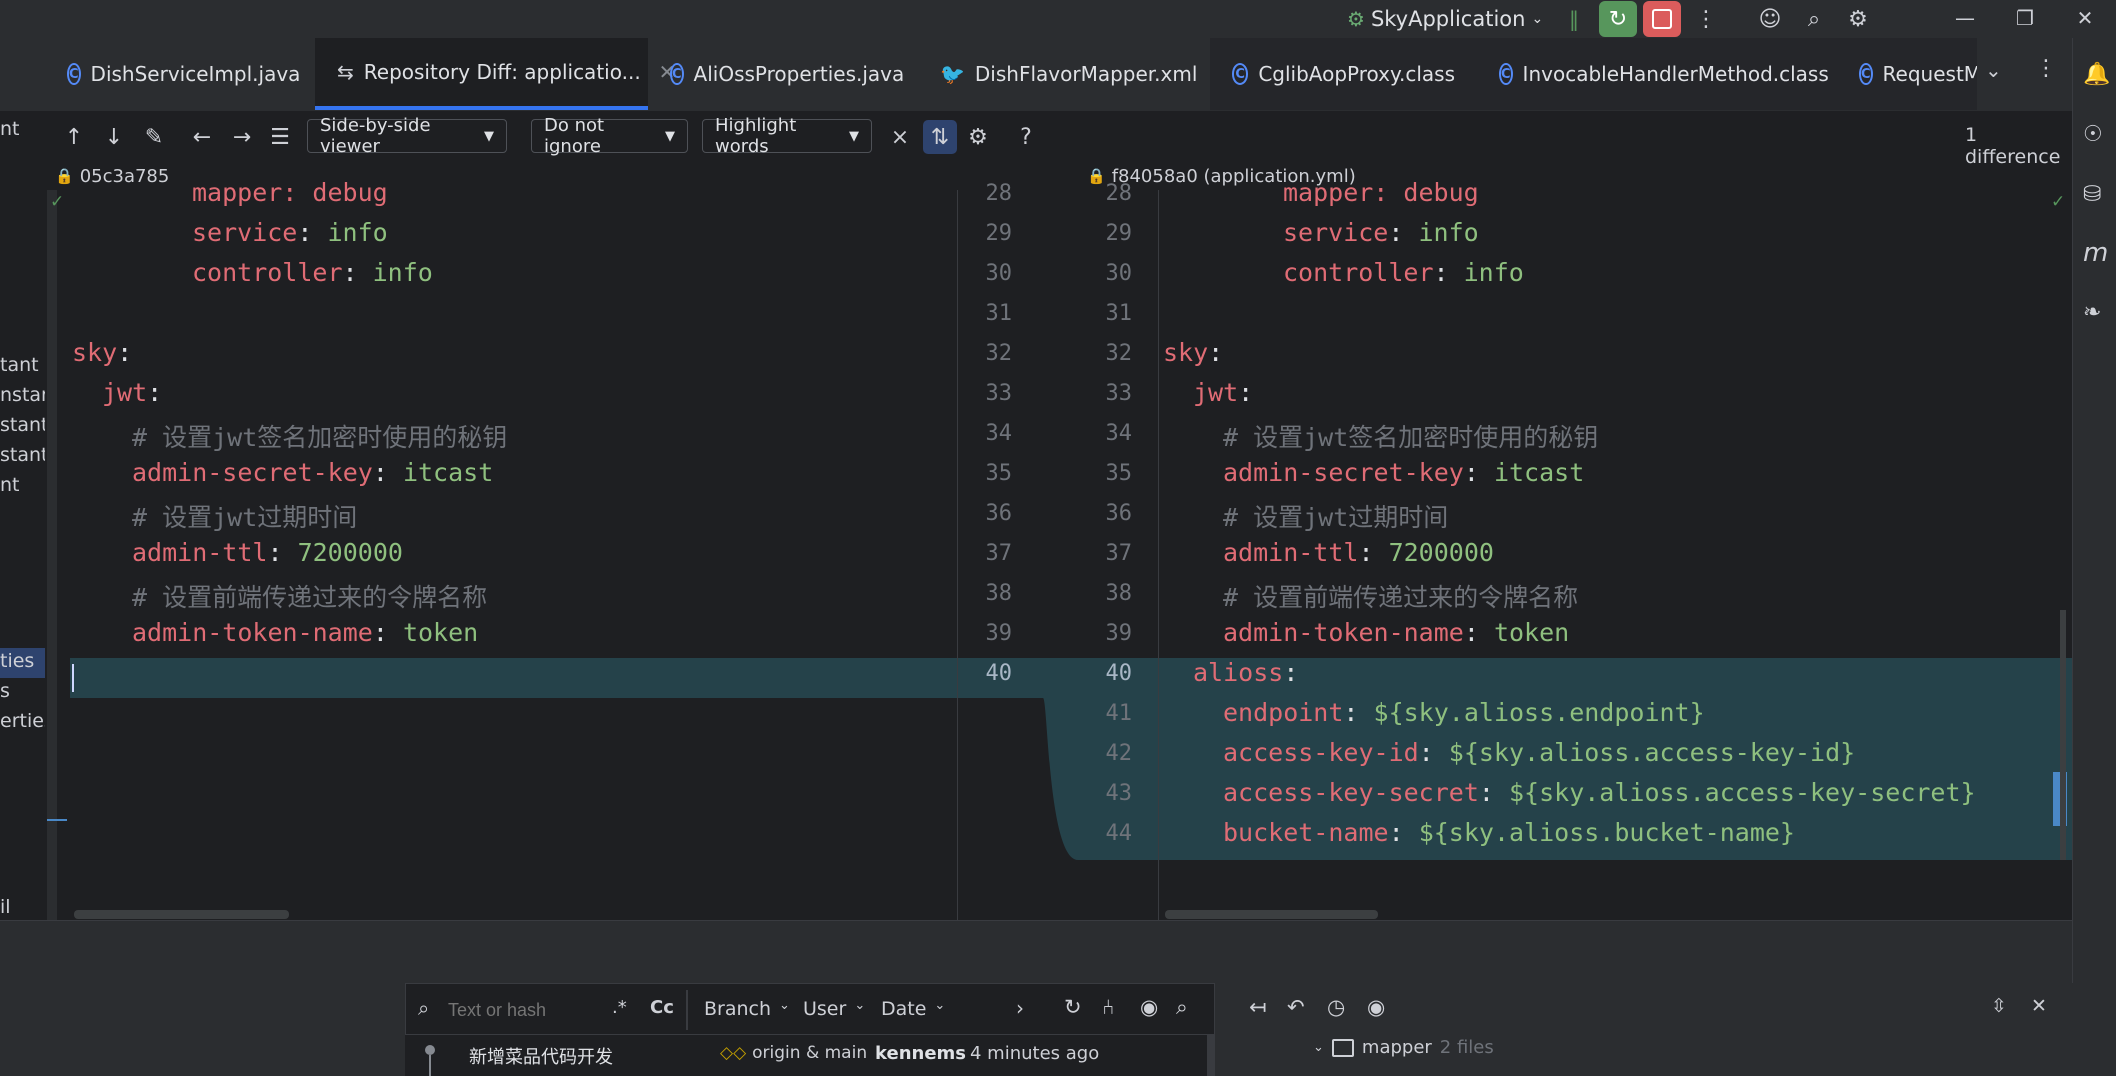 Image resolution: width=2116 pixels, height=1076 pixels. I want to click on left-revision-label: 05c3a785, so click(124, 176).